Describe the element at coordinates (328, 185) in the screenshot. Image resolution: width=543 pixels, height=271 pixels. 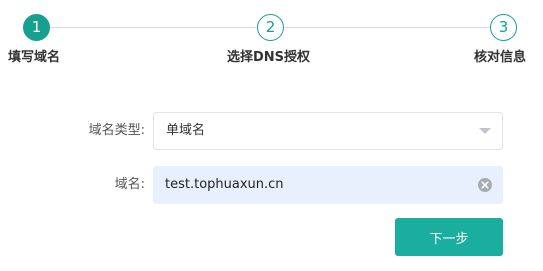
I see `domain-input: test.tophuaxun.cn` at that location.